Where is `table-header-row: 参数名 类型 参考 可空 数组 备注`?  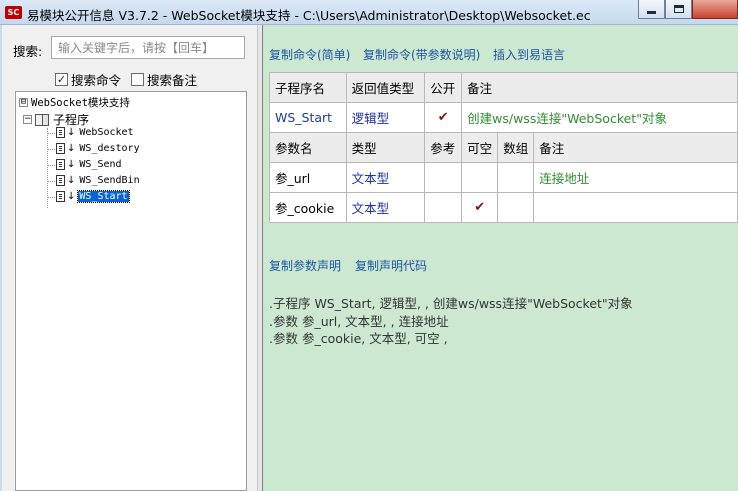 table-header-row: 参数名 类型 参考 可空 数组 备注 is located at coordinates (503, 147).